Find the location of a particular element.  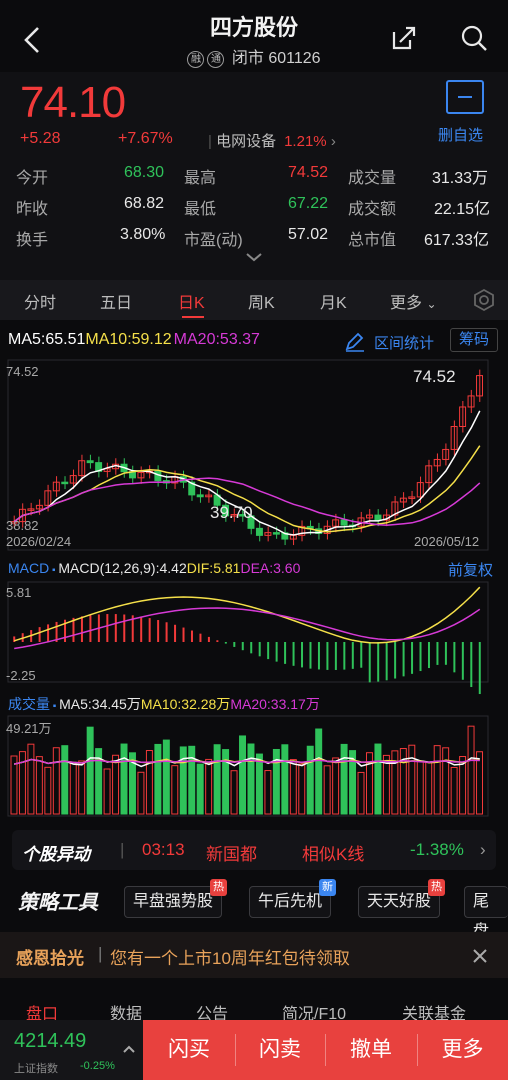

tool-chip-afternoon: 午后先机新 is located at coordinates (293, 898).